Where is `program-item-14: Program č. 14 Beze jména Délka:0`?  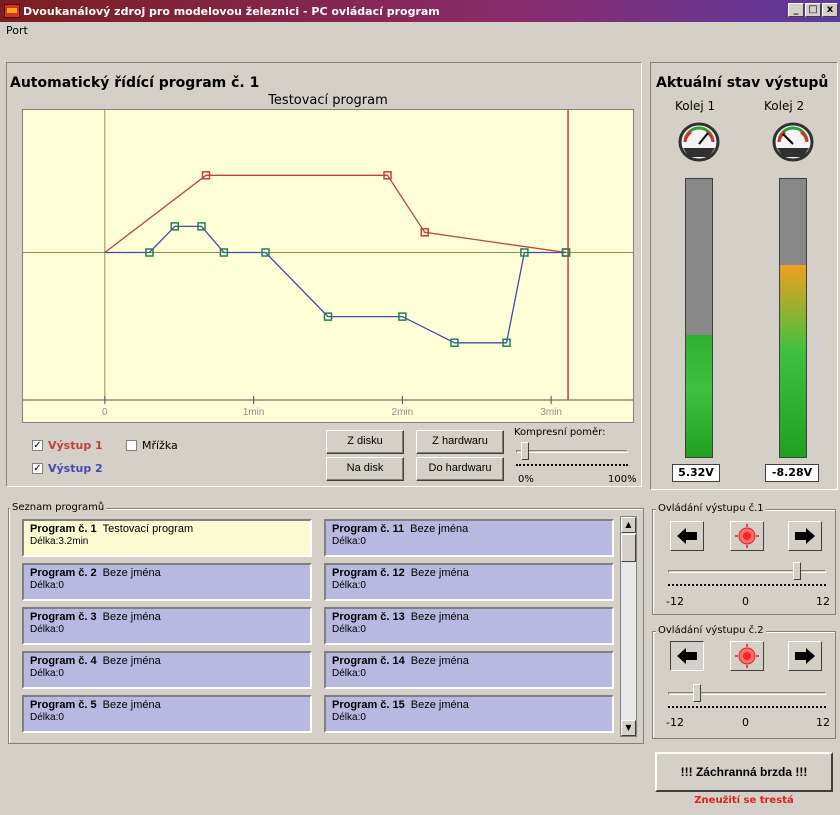
program-item-14: Program č. 14 Beze jména Délka:0 is located at coordinates (469, 670).